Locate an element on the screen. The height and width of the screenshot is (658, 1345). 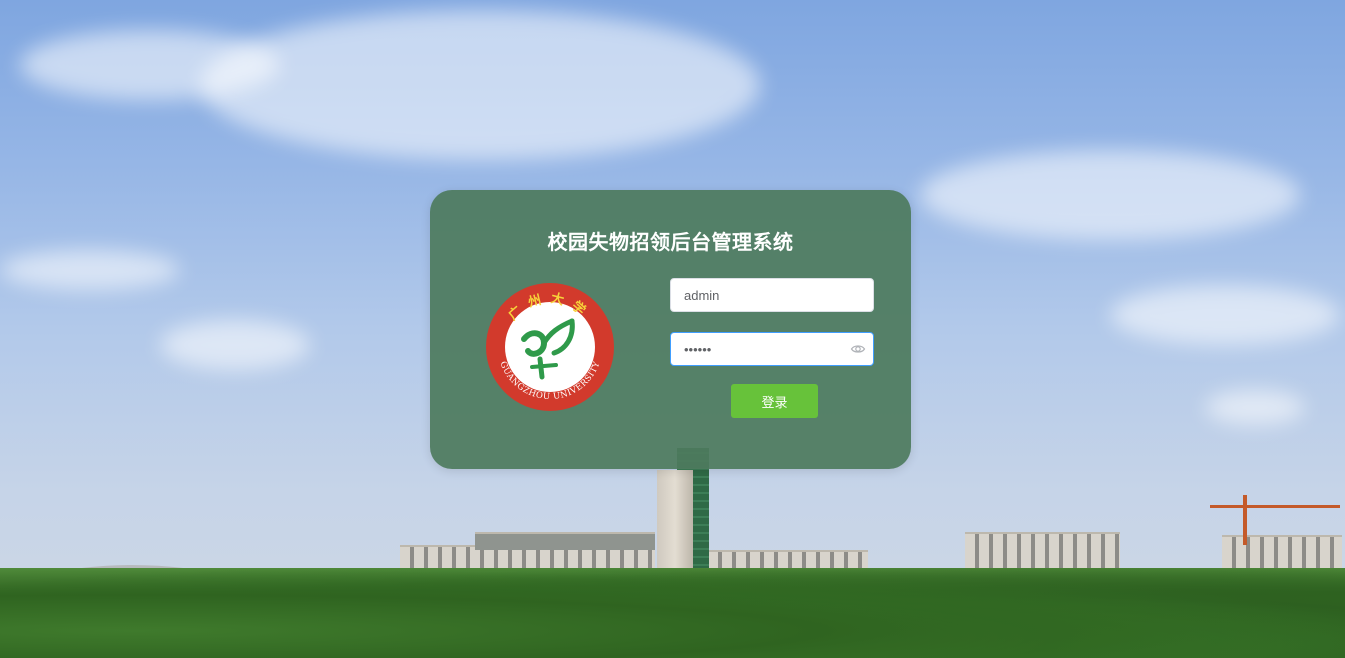
eye-icon is located at coordinates (858, 349).